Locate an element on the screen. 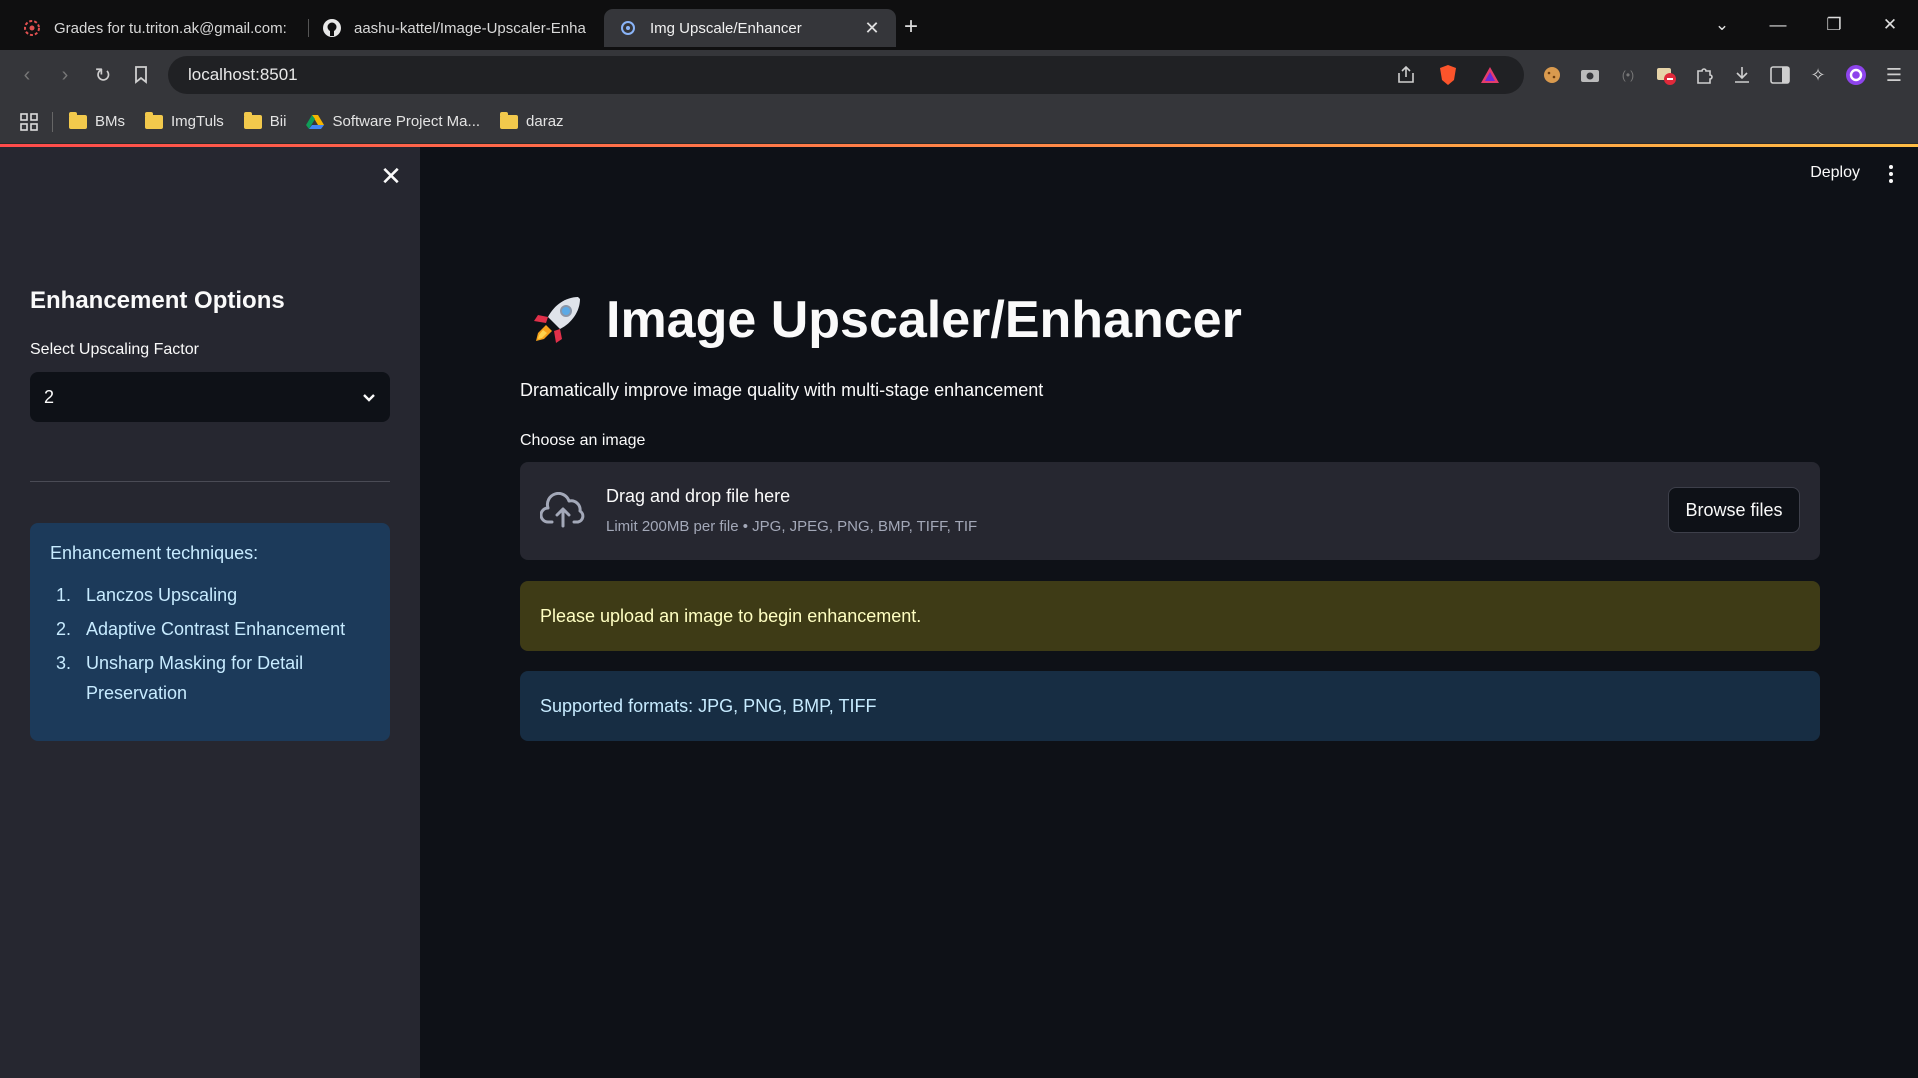 The height and width of the screenshot is (1078, 1918). forward-icon: › is located at coordinates (65, 75).